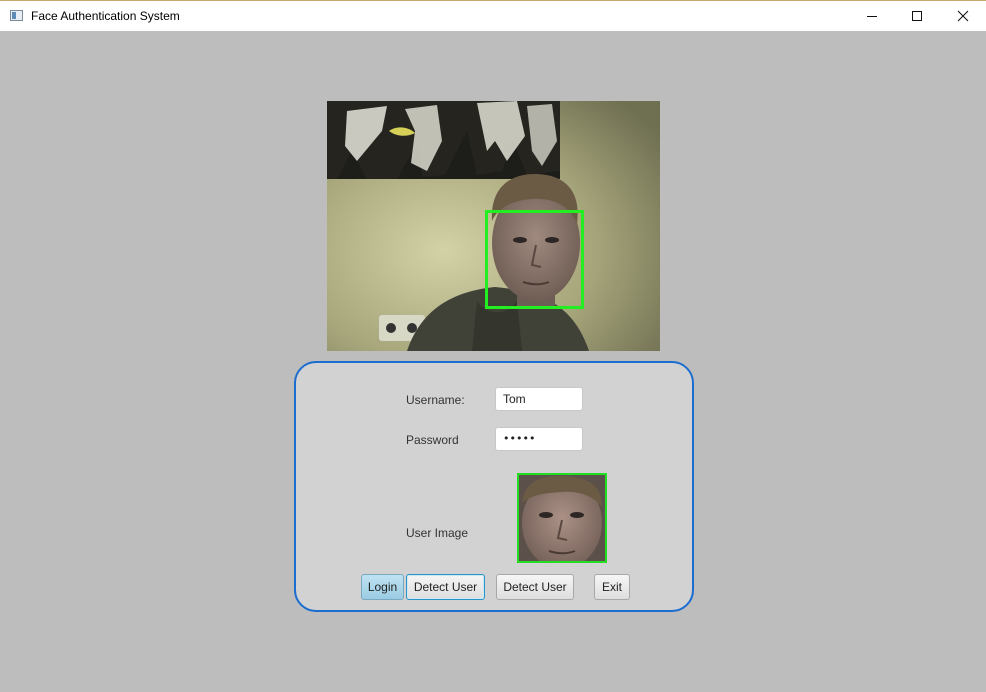  What do you see at coordinates (382, 587) in the screenshot?
I see `login-button: Login` at bounding box center [382, 587].